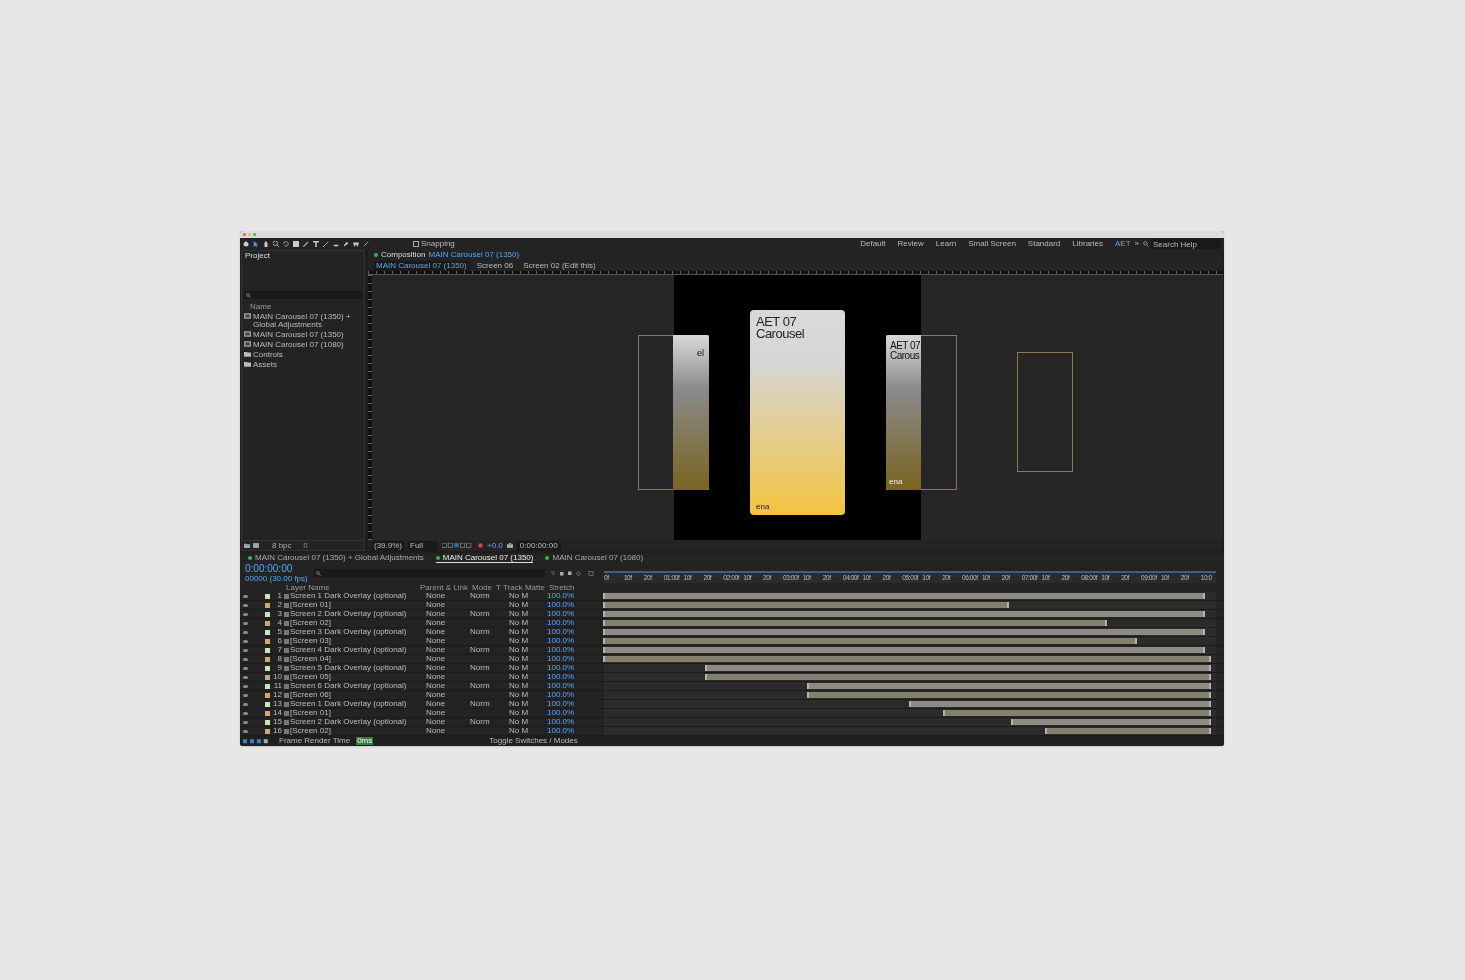  What do you see at coordinates (353, 587) in the screenshot?
I see `column-header: Layer Name` at bounding box center [353, 587].